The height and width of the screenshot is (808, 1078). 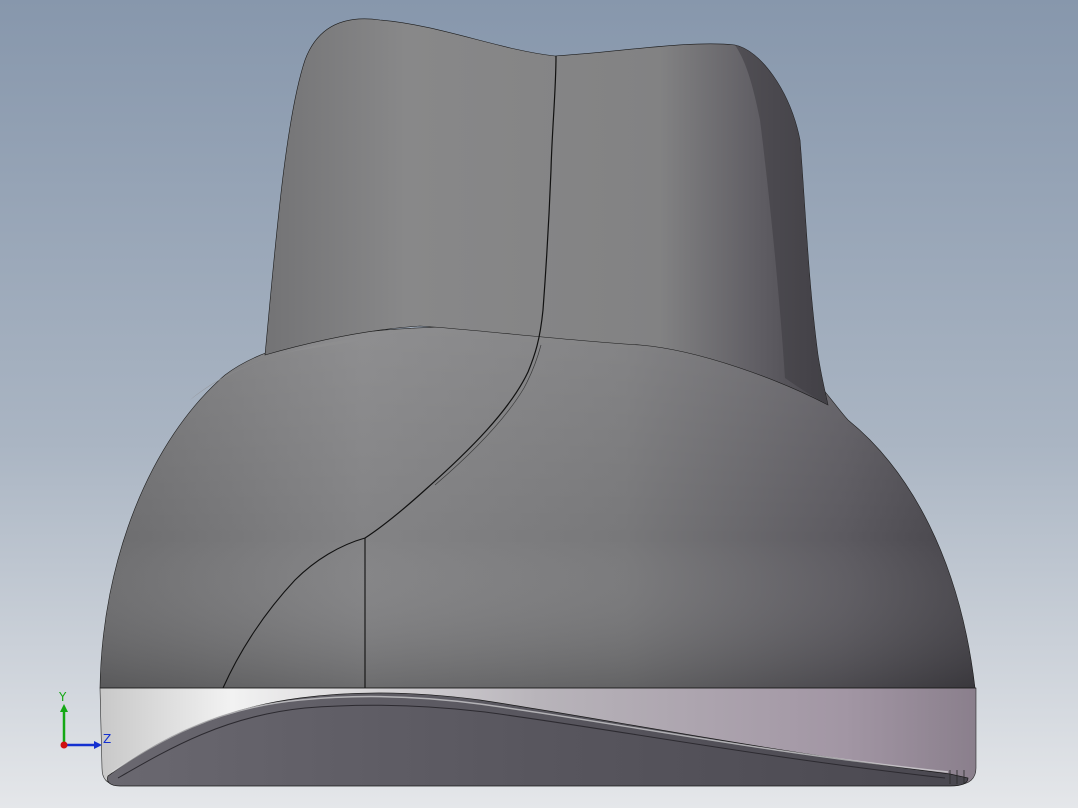 I want to click on y-axis-label: Y, so click(x=62, y=697).